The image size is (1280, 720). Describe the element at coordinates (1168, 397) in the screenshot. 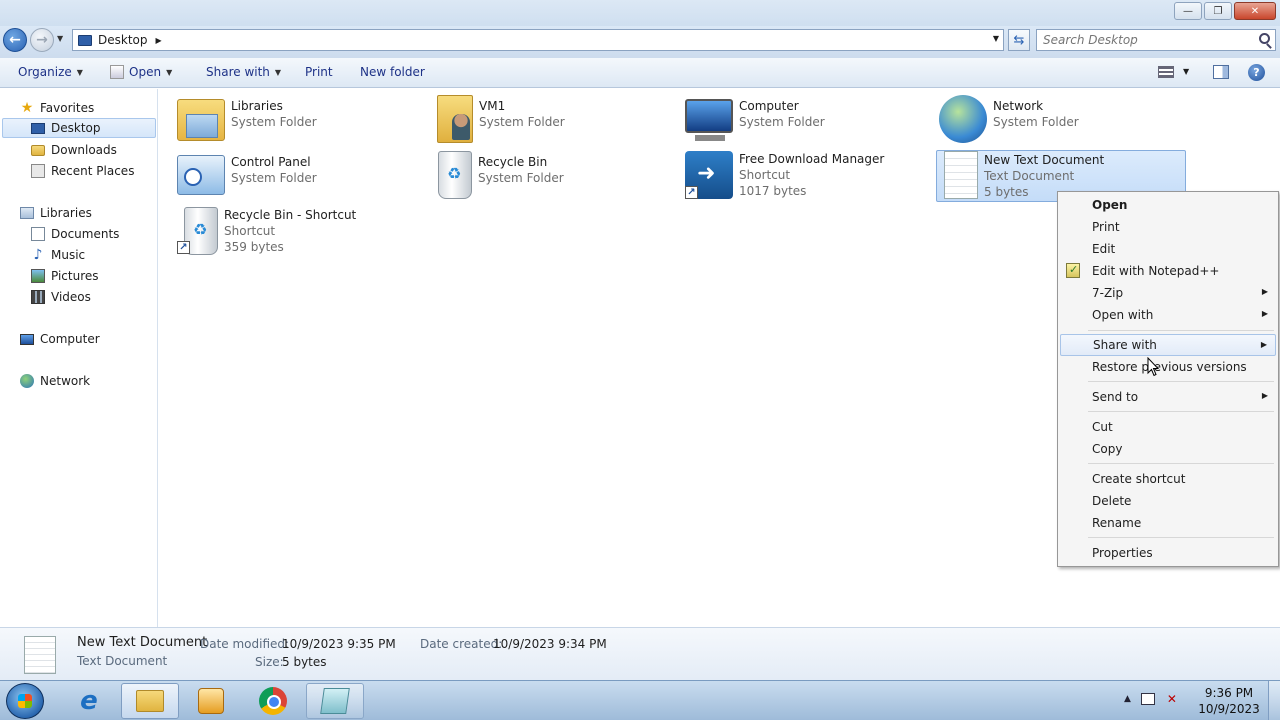

I see `menu-send-to: Send to ▶` at that location.